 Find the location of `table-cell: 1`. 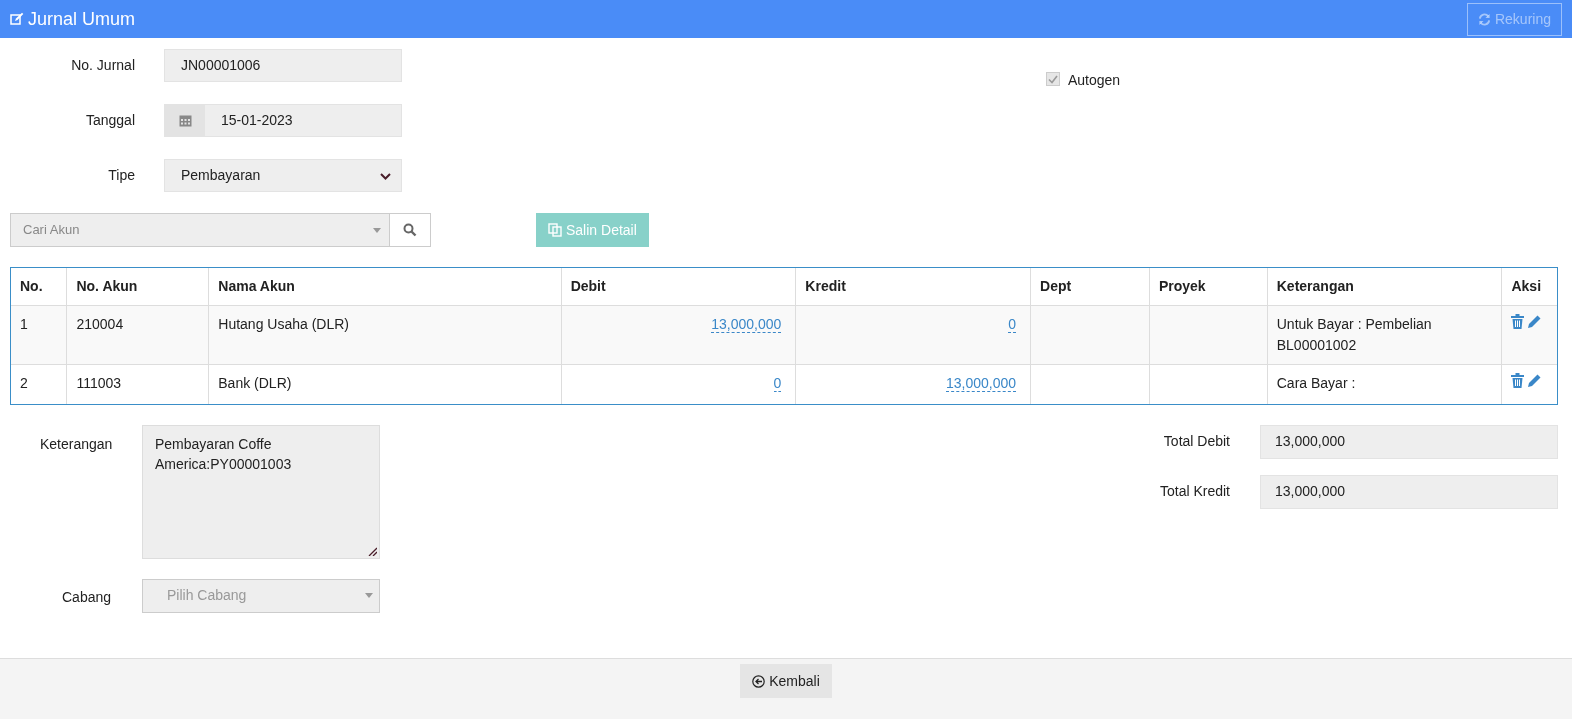

table-cell: 1 is located at coordinates (39, 335).